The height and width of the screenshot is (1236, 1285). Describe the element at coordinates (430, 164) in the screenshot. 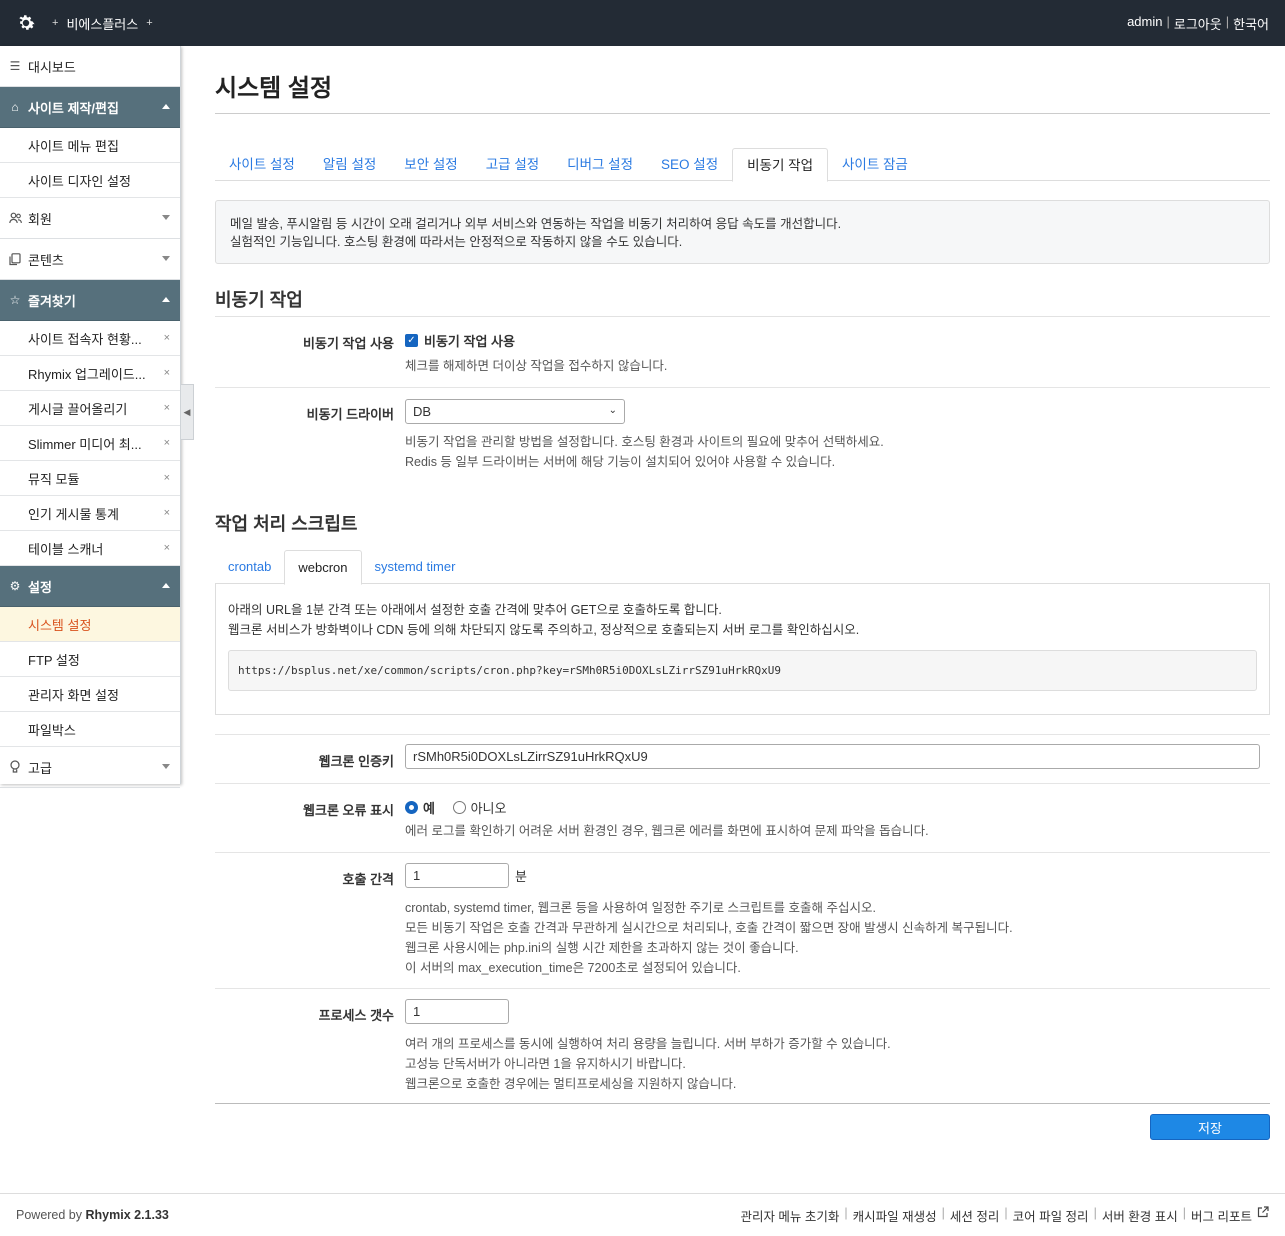

I see `tab-security-settings: 보안 설정` at that location.